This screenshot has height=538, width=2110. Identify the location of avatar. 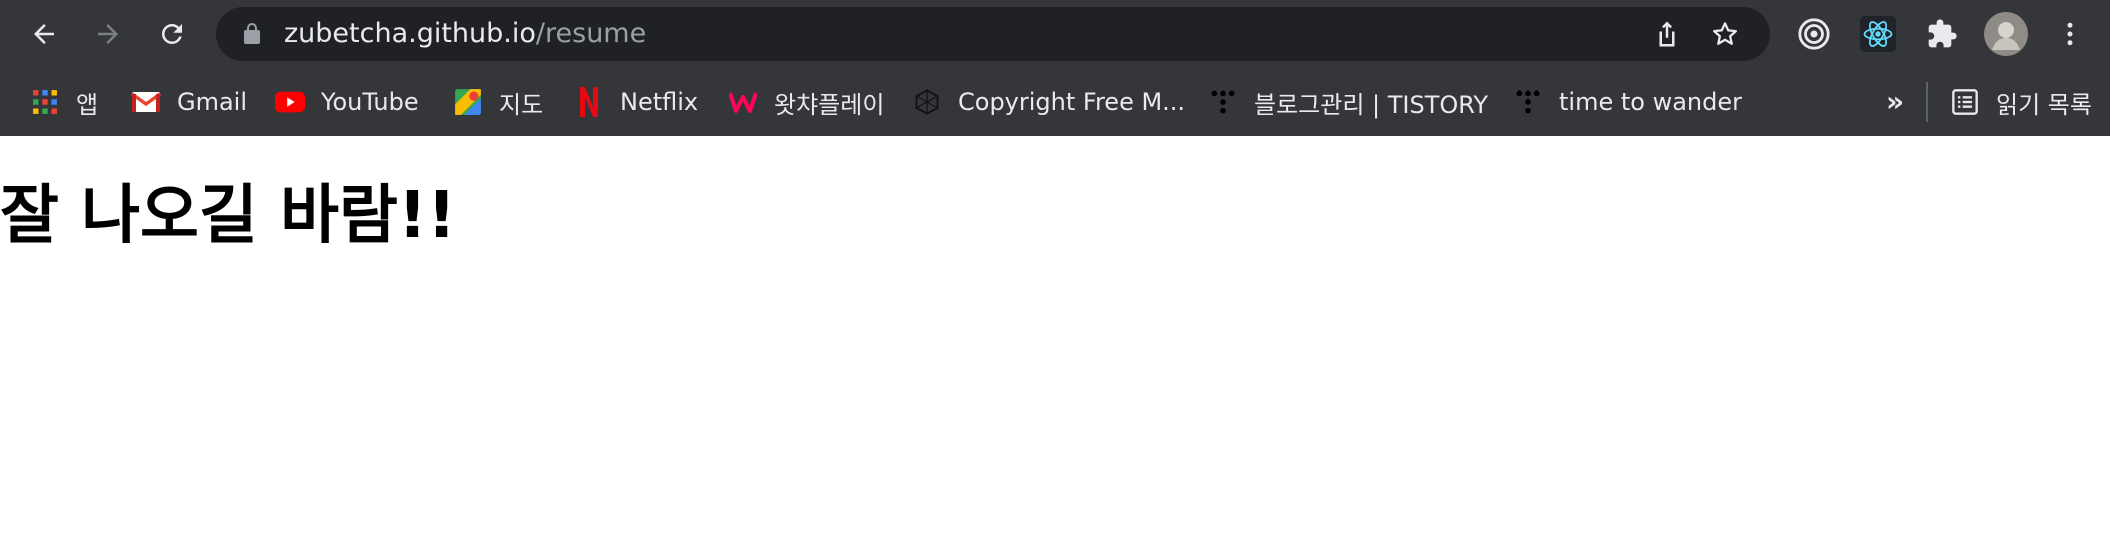
(2006, 34).